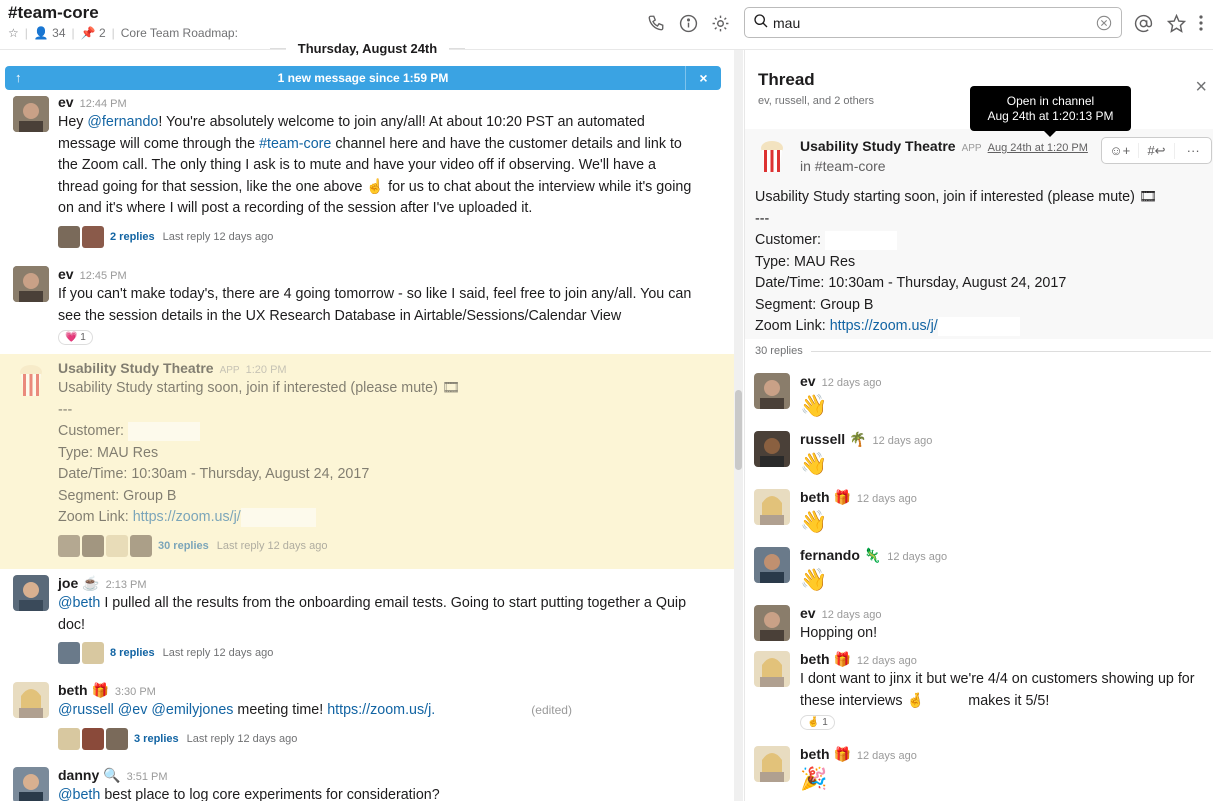 This screenshot has height=801, width=1213. I want to click on channel-title: #team-core, so click(53, 13).